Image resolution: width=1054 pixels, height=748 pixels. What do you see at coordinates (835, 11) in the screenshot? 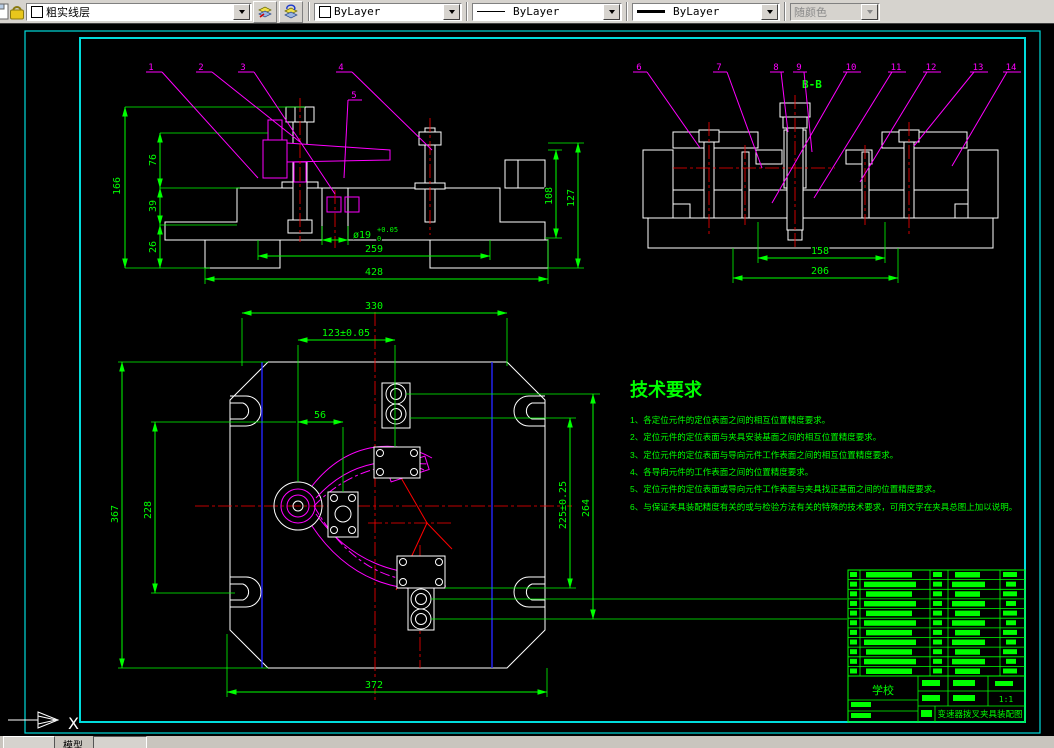
I see `plotstyle-combo: 随颜色` at bounding box center [835, 11].